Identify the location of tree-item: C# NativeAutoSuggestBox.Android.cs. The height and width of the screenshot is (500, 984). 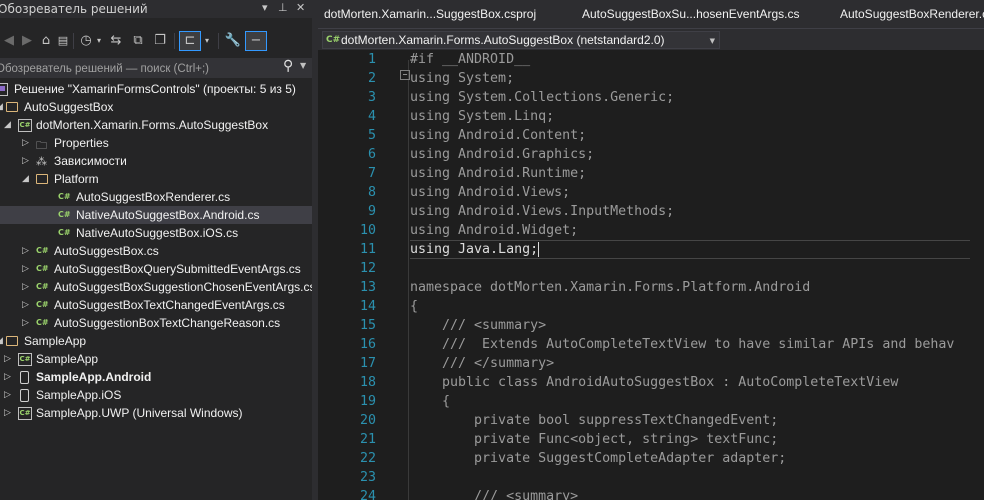
(156, 215).